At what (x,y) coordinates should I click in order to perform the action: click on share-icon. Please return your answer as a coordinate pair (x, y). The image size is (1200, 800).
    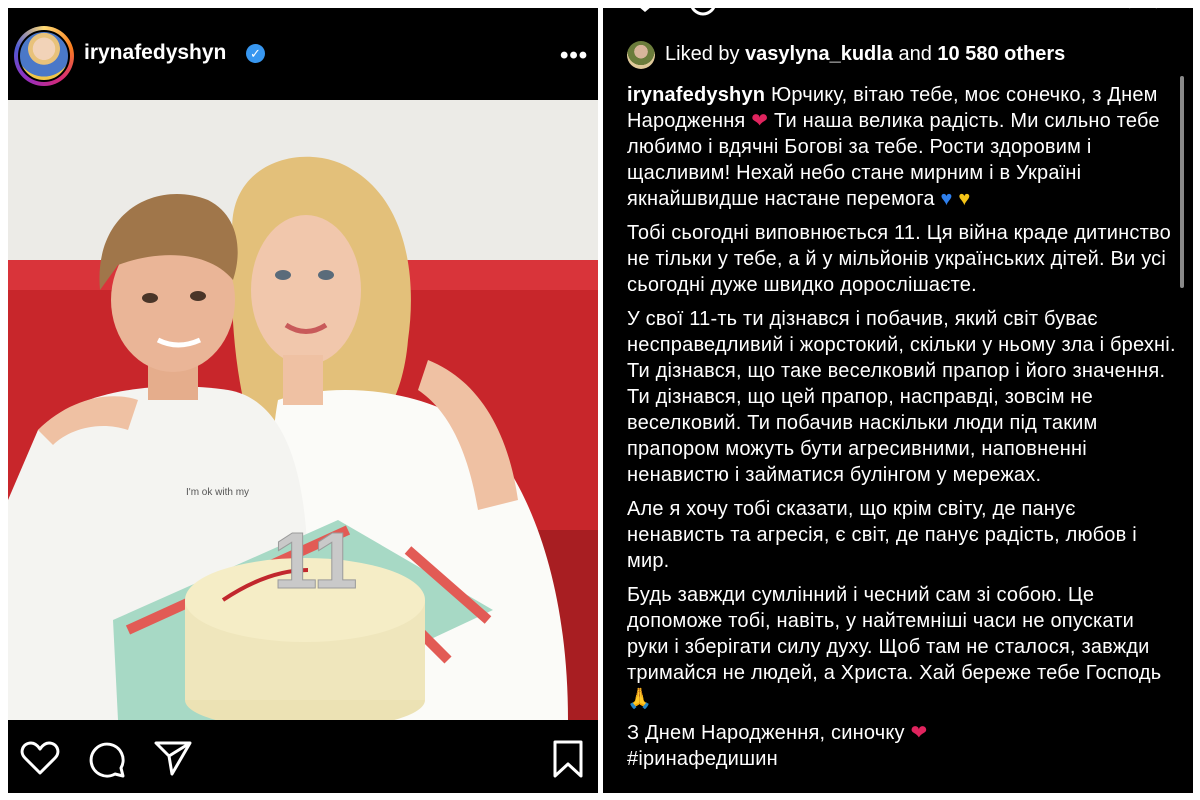
    Looking at the image, I should click on (173, 758).